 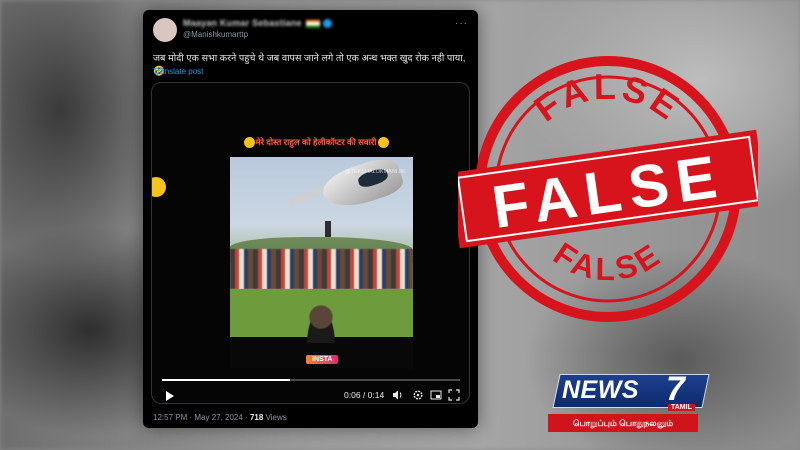 I want to click on video-caption-text: मेरे दोस्त राहुल को हेलीकॉप्टर की सवारी, so click(x=316, y=142).